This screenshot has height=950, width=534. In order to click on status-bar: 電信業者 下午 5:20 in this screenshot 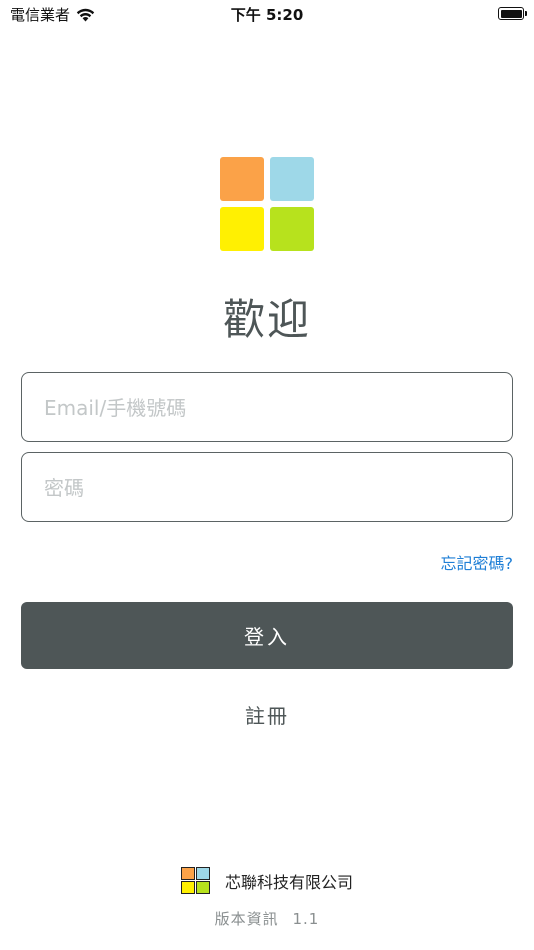, I will do `click(267, 14)`.